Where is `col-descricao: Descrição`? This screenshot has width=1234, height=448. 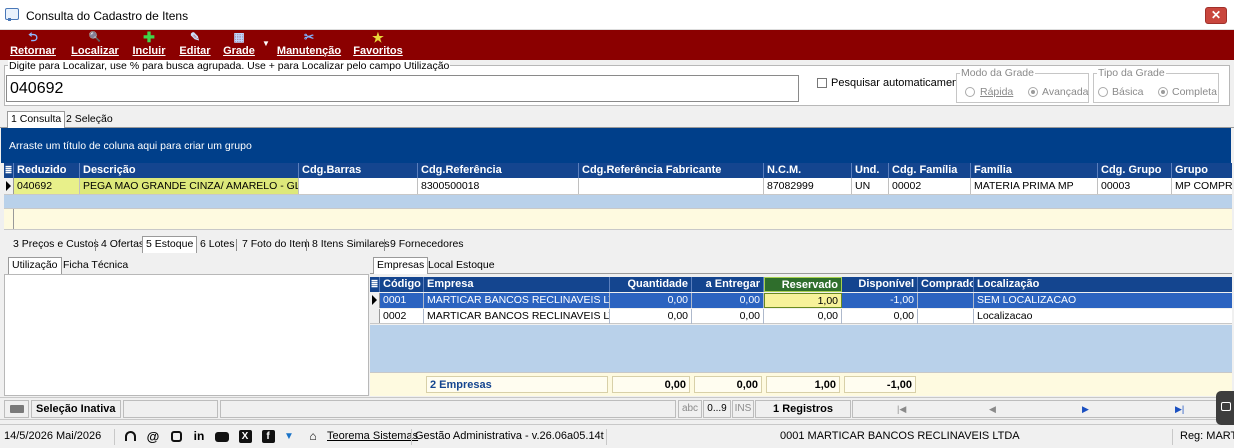 col-descricao: Descrição is located at coordinates (189, 170).